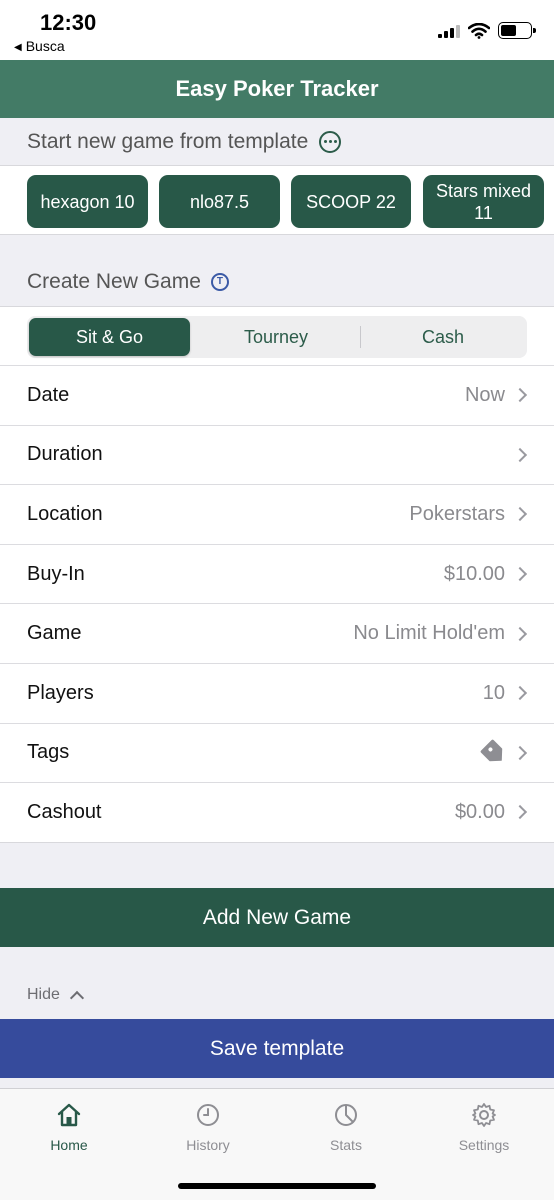  Describe the element at coordinates (493, 692) in the screenshot. I see `row-value: 10` at that location.